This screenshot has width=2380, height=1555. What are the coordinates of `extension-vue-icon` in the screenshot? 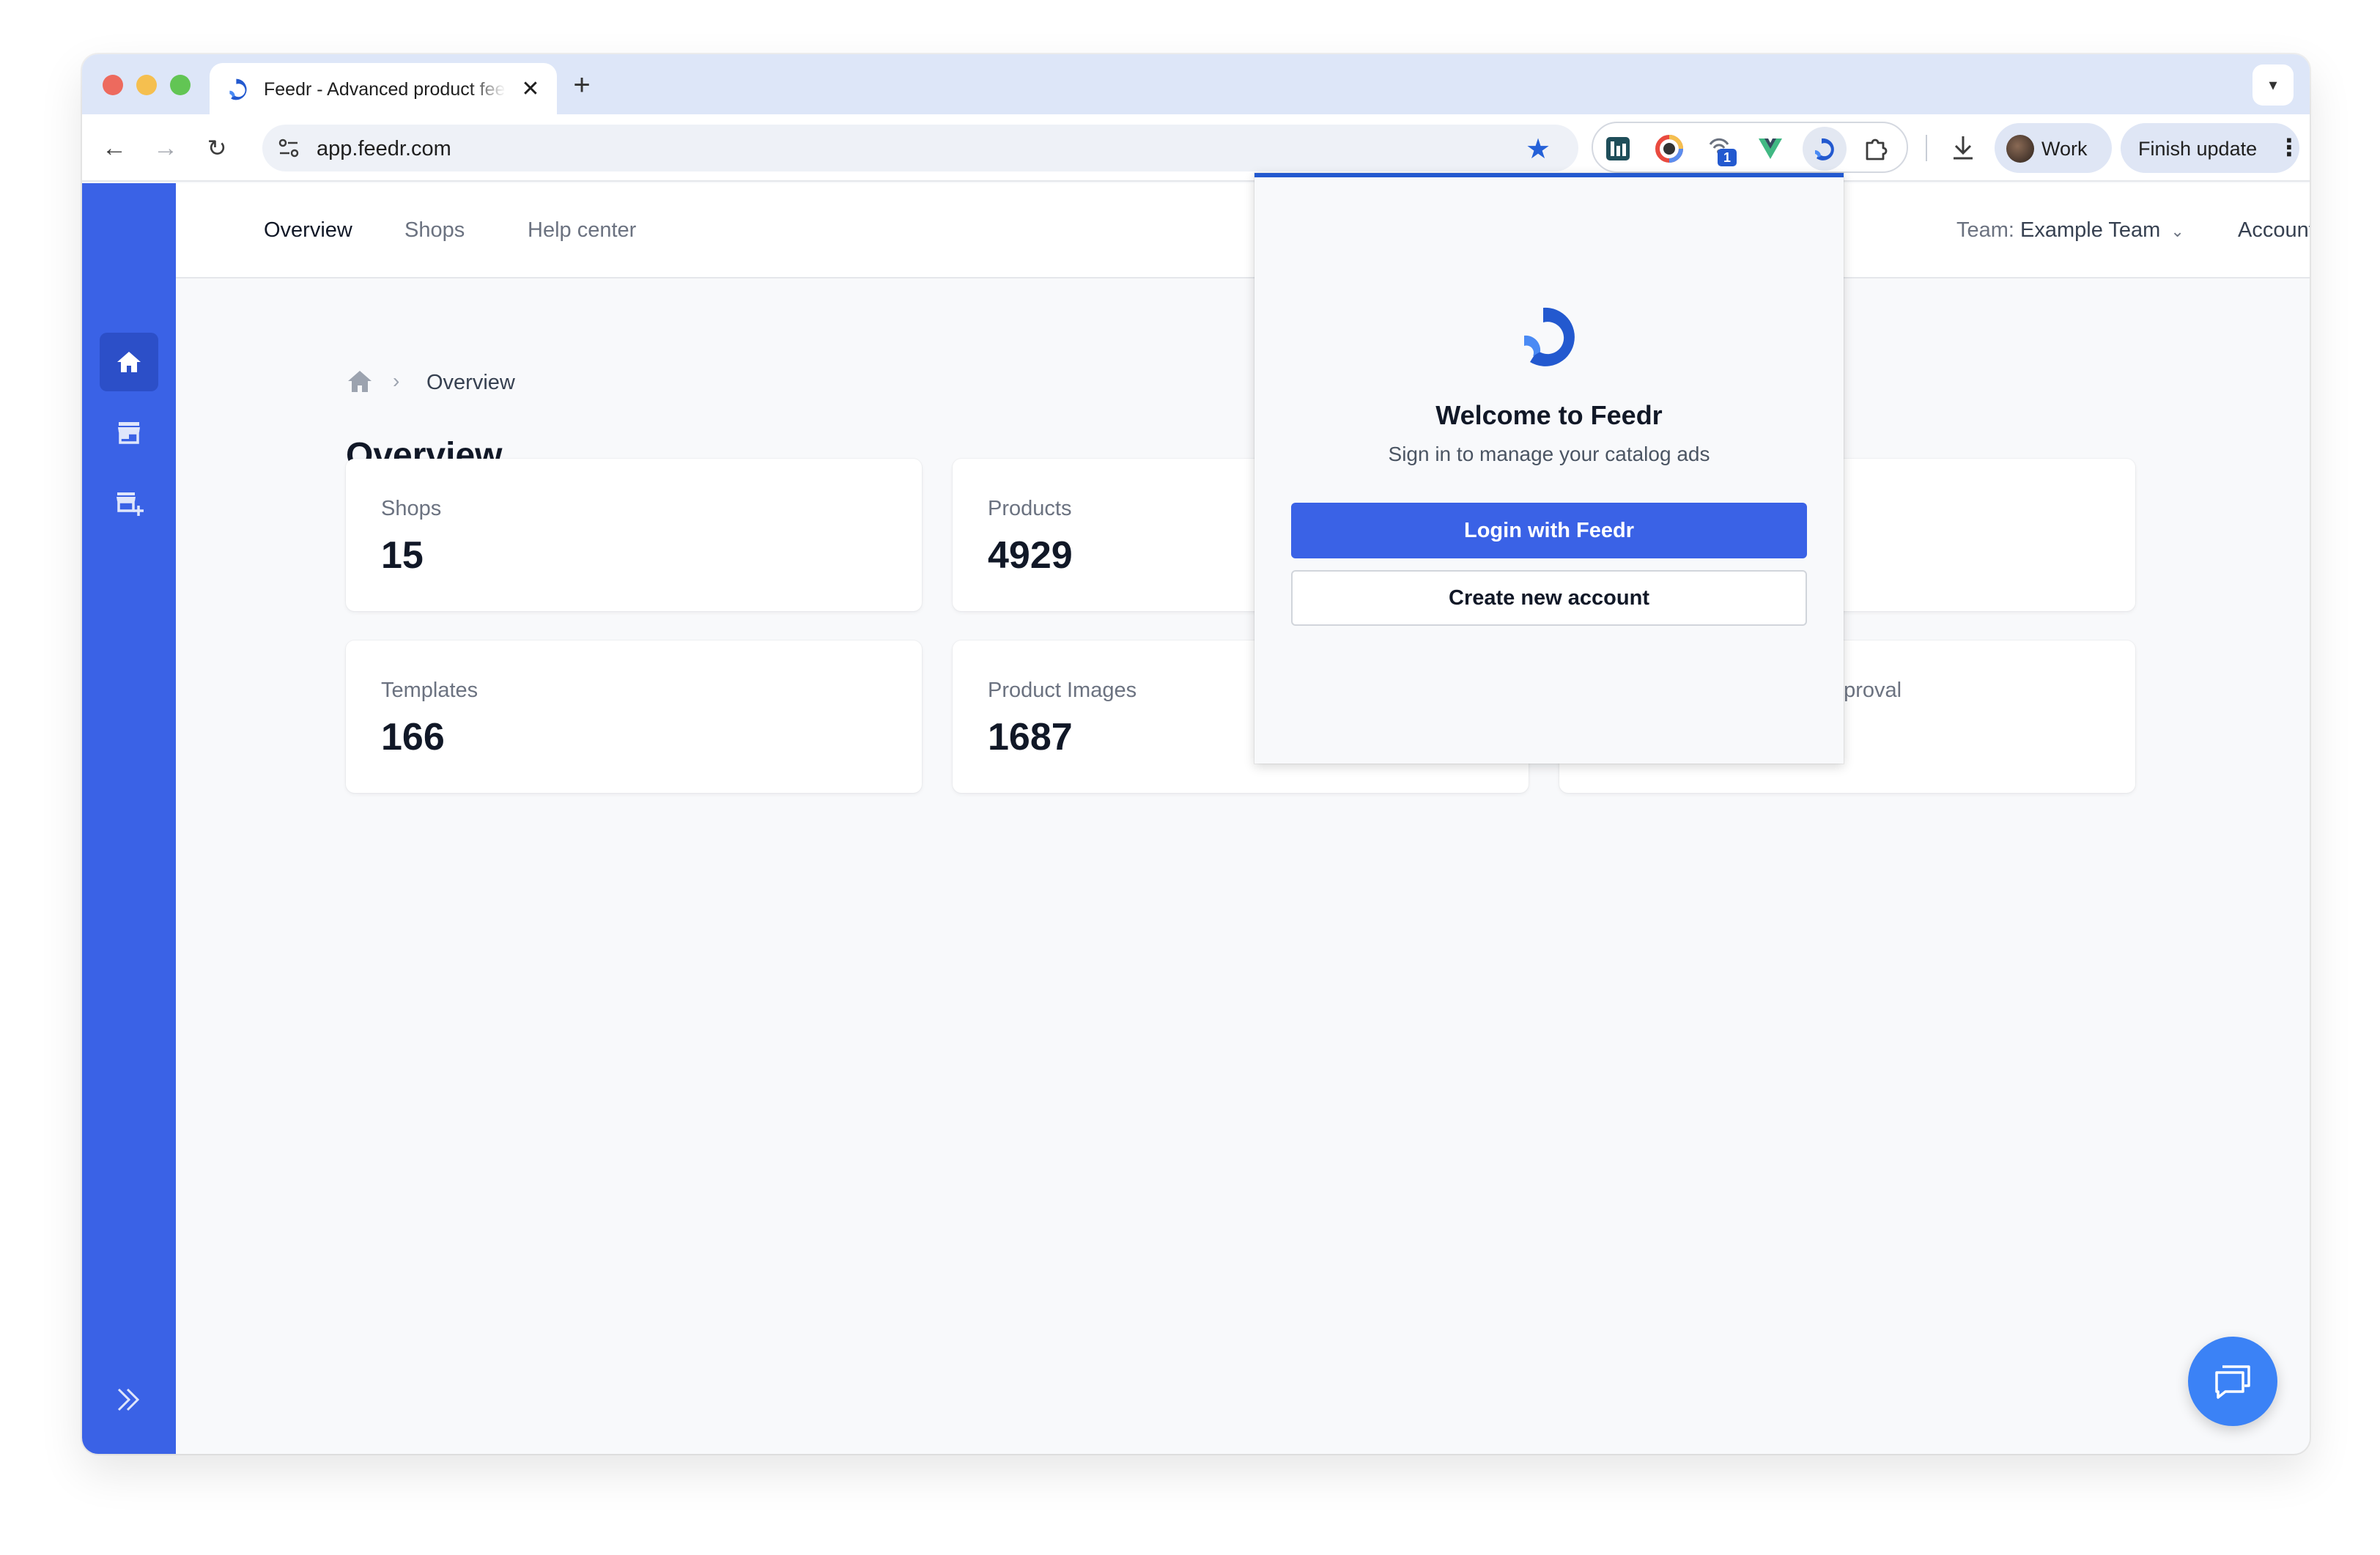 It's located at (1770, 149).